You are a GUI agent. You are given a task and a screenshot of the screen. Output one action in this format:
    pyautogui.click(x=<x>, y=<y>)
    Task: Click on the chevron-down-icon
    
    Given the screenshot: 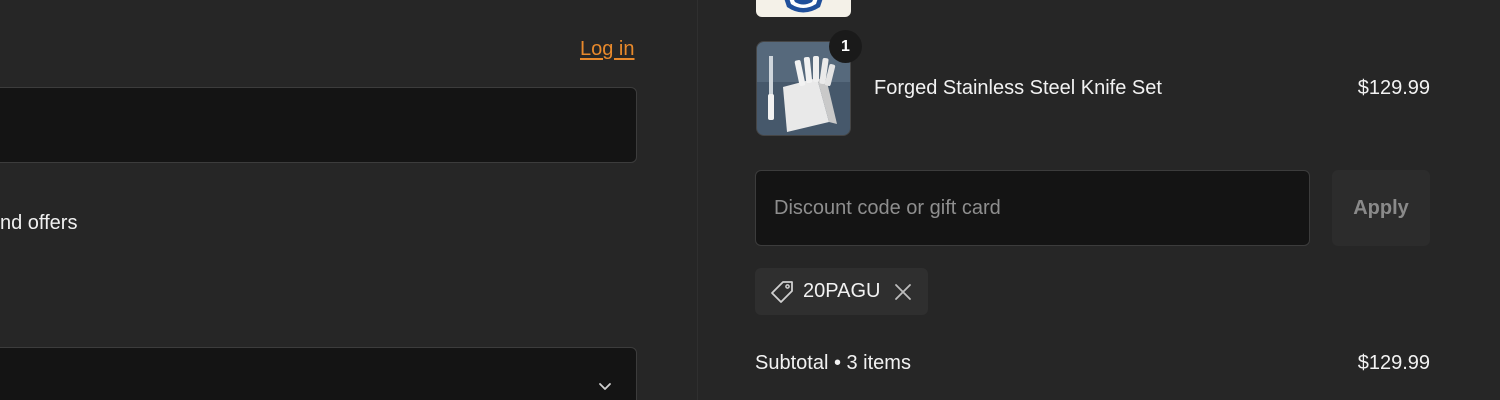 What is the action you would take?
    pyautogui.click(x=605, y=386)
    